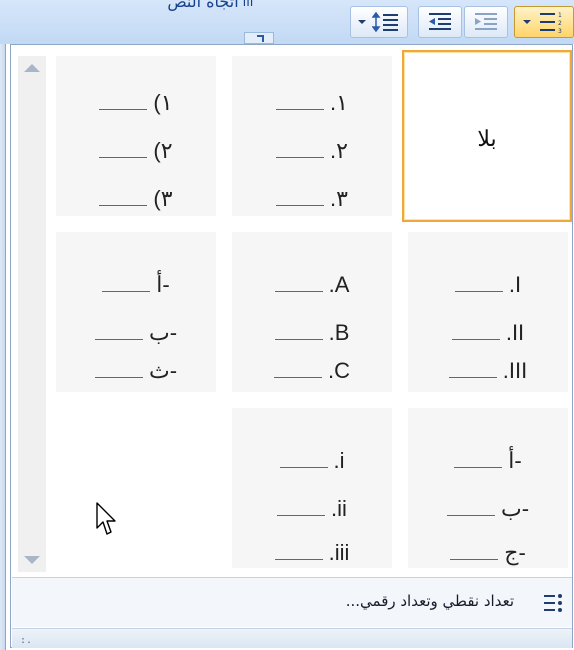 This screenshot has height=650, width=574. What do you see at coordinates (339, 150) in the screenshot?
I see `list-marker: .٢` at bounding box center [339, 150].